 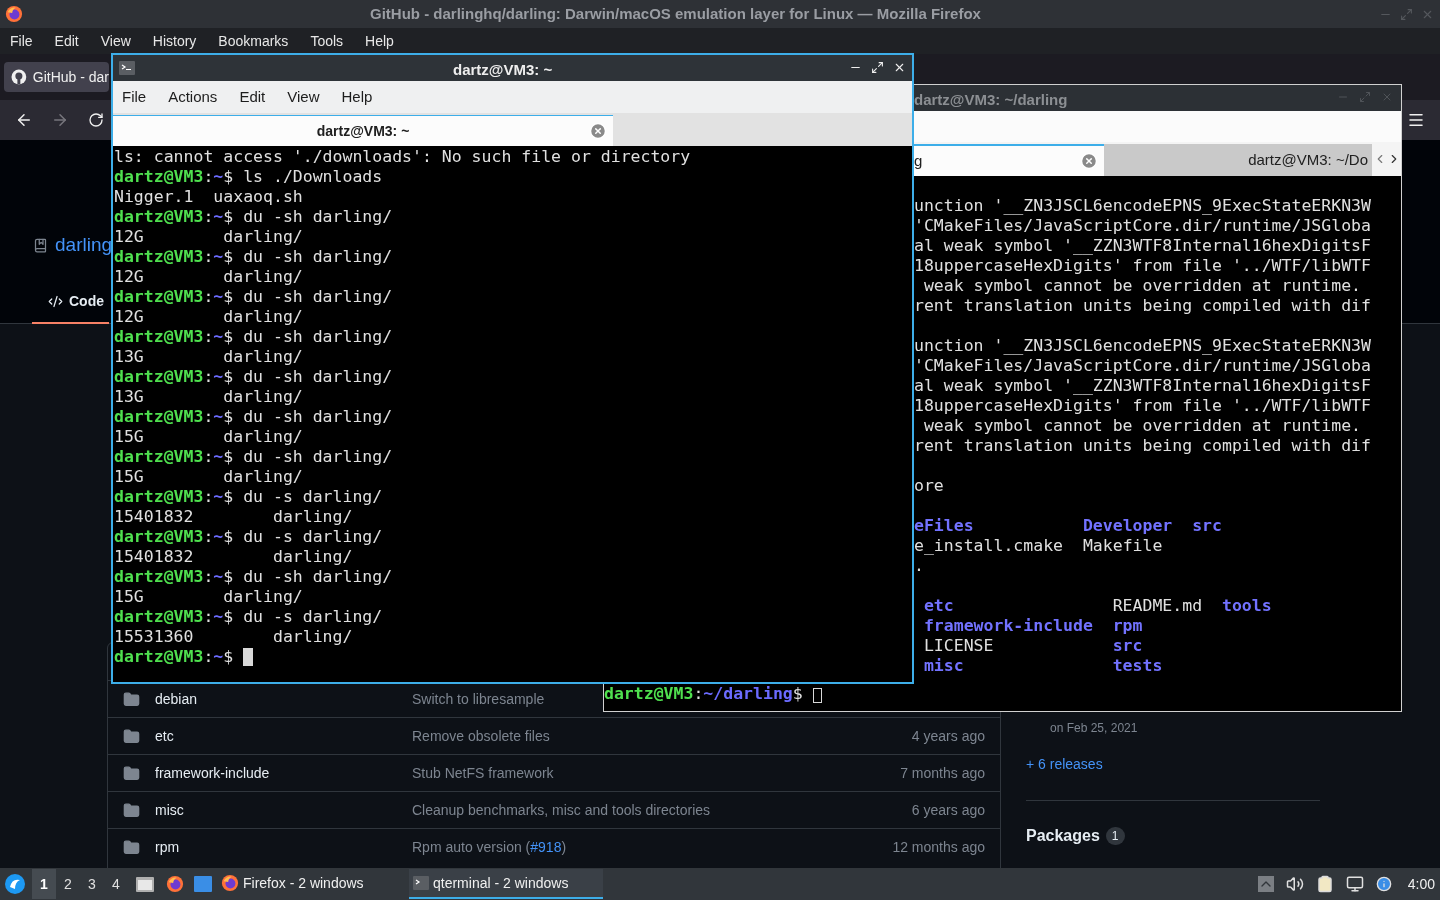 What do you see at coordinates (92, 884) in the screenshot?
I see `desktop-switch: 3` at bounding box center [92, 884].